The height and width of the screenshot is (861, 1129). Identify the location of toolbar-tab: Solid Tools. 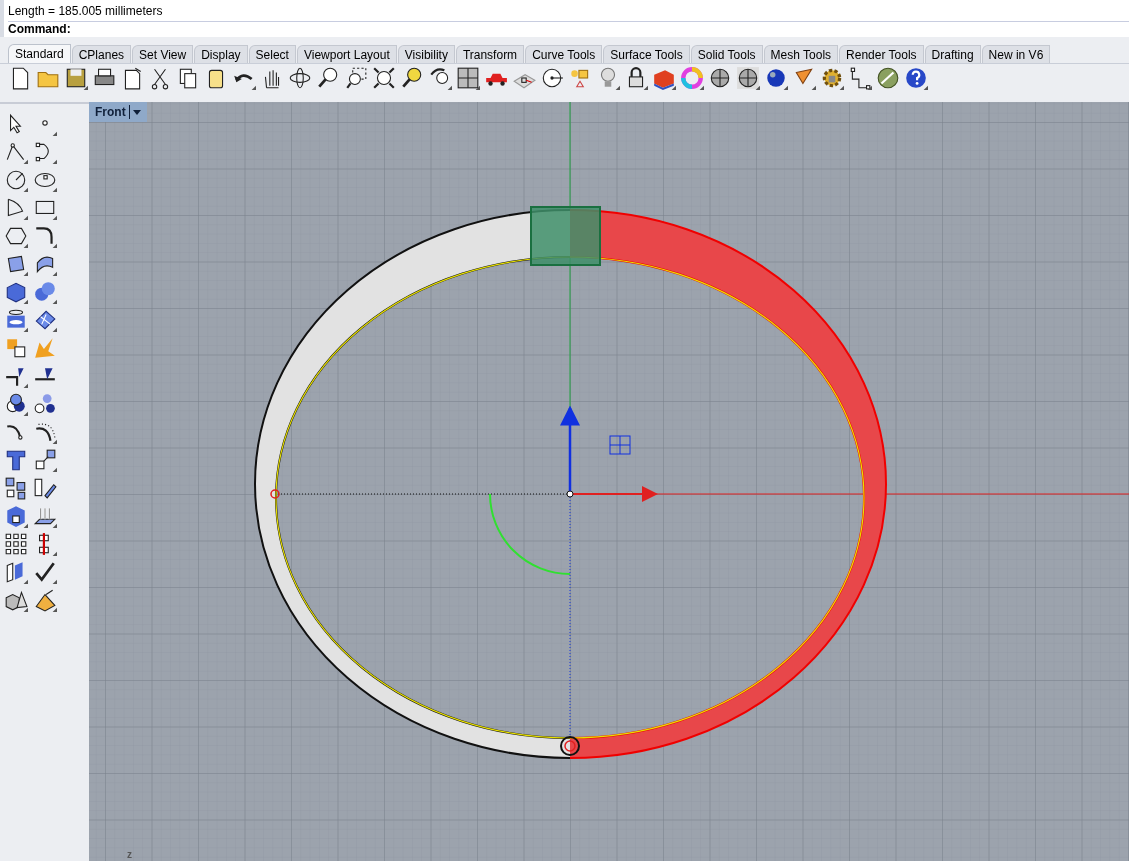
(726, 54).